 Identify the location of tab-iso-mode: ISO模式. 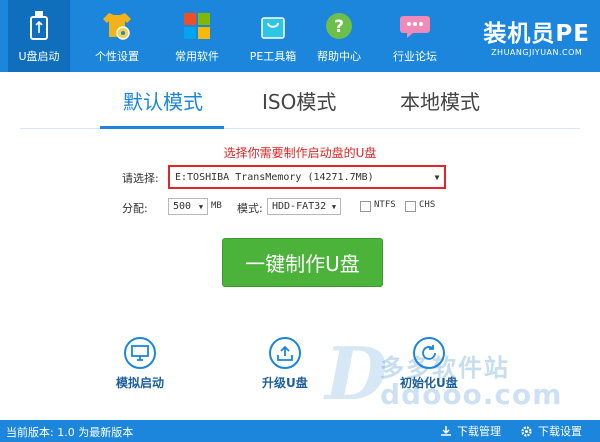
(299, 100).